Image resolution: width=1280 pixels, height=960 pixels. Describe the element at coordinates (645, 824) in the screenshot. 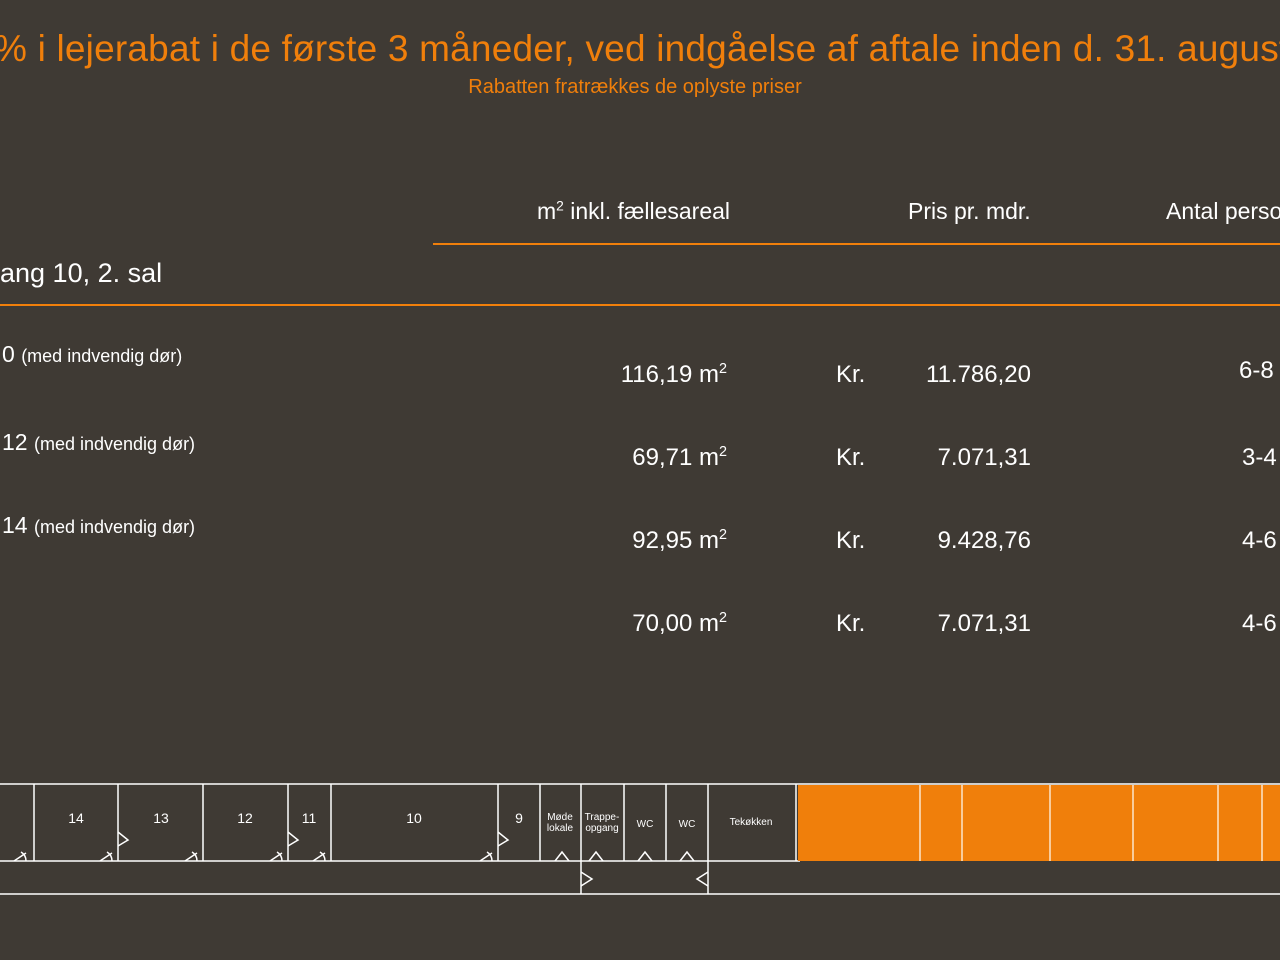

I see `plan-wc-1: WC` at that location.